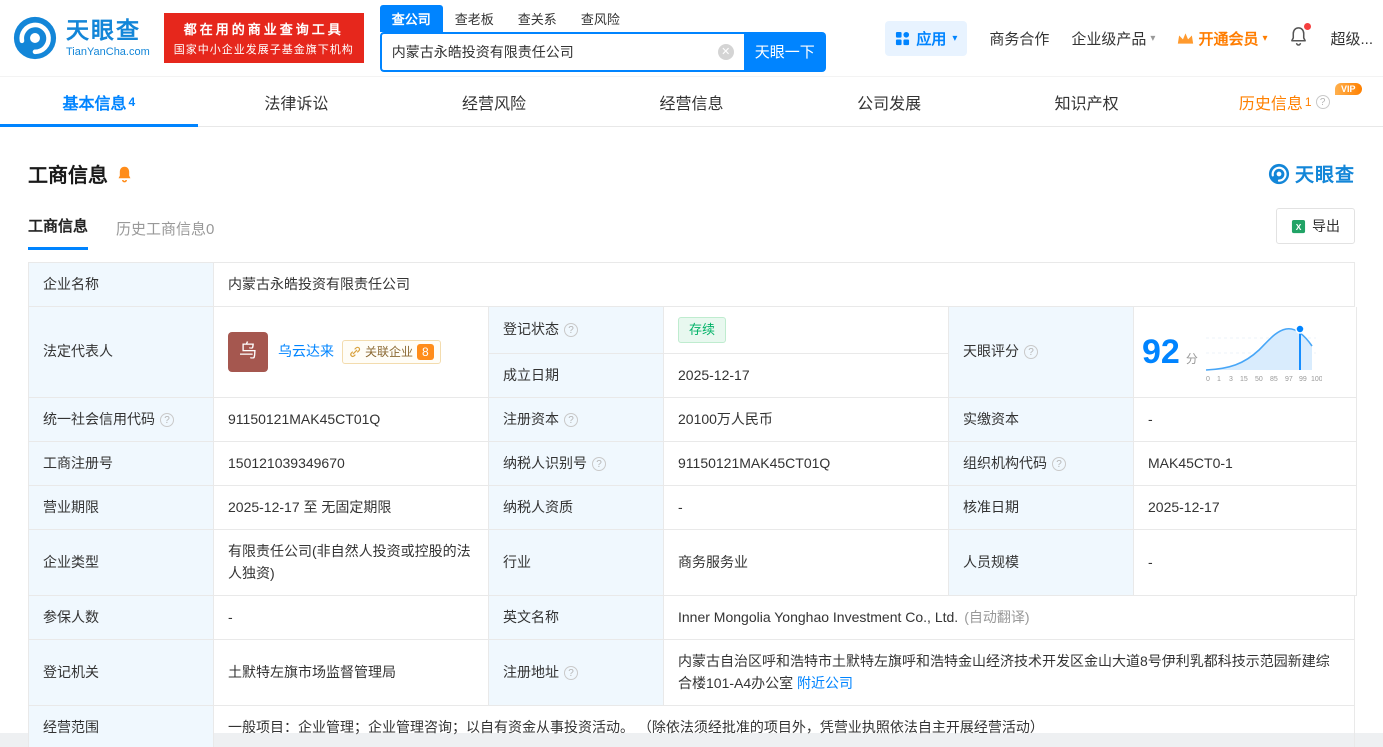 The width and height of the screenshot is (1383, 747). Describe the element at coordinates (806, 508) in the screenshot. I see `field-value-taxpayer-quality: -` at that location.